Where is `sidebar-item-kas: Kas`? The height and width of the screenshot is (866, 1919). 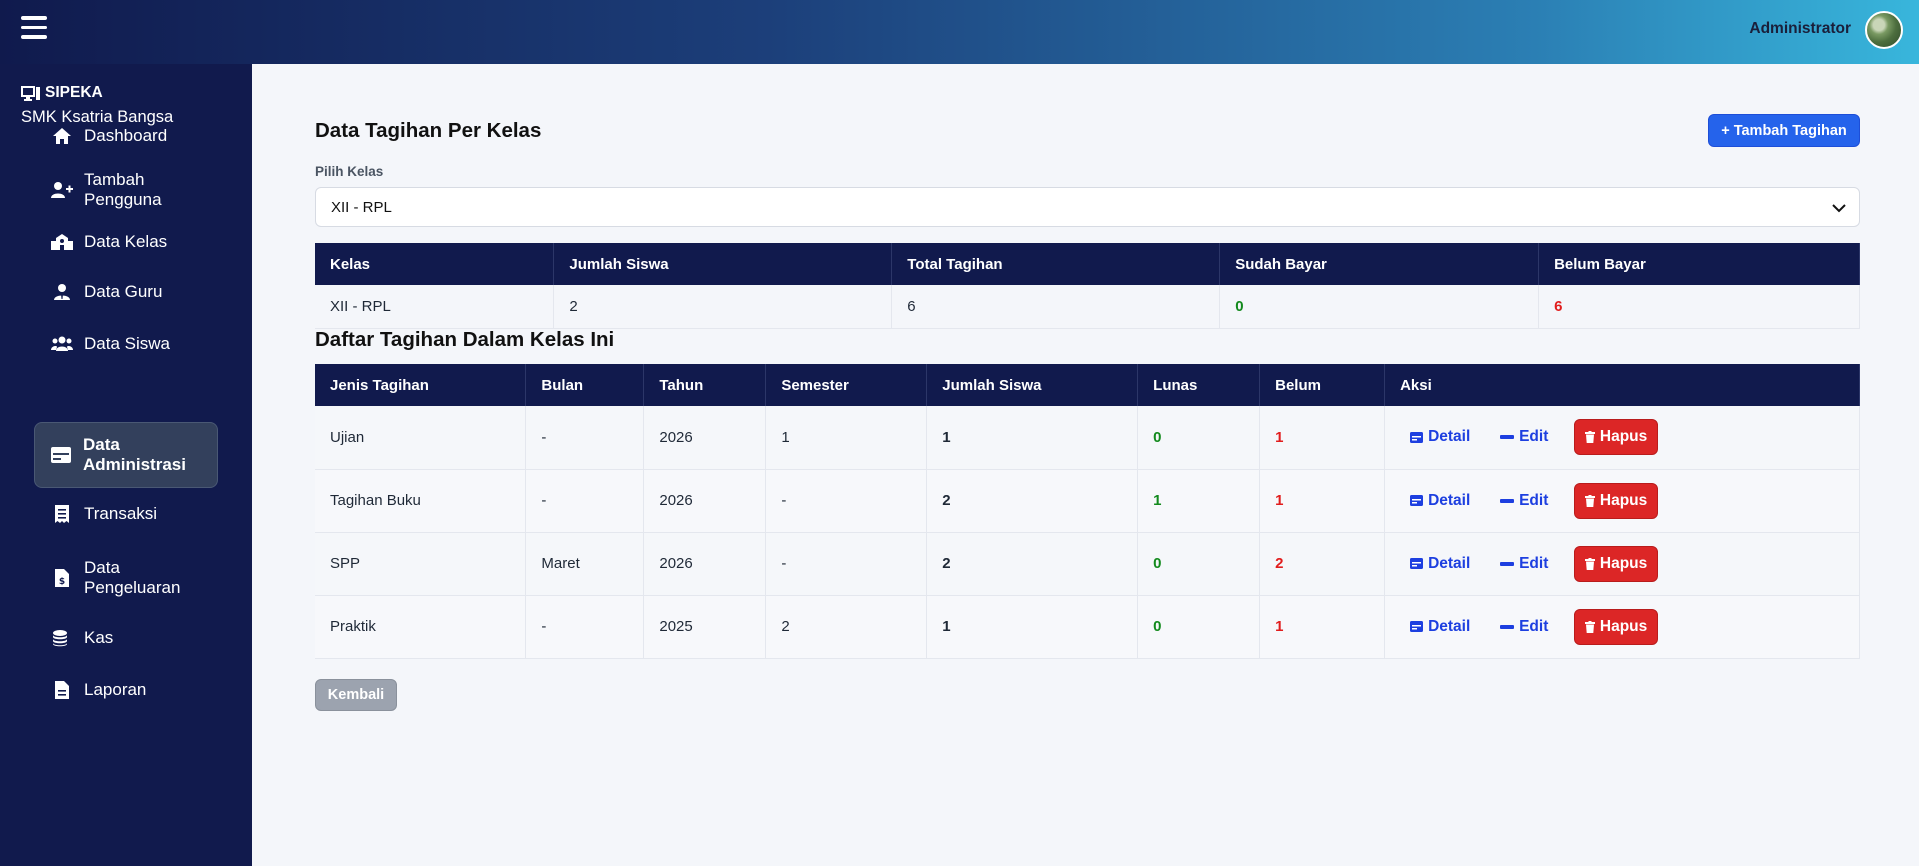 sidebar-item-kas: Kas is located at coordinates (126, 638).